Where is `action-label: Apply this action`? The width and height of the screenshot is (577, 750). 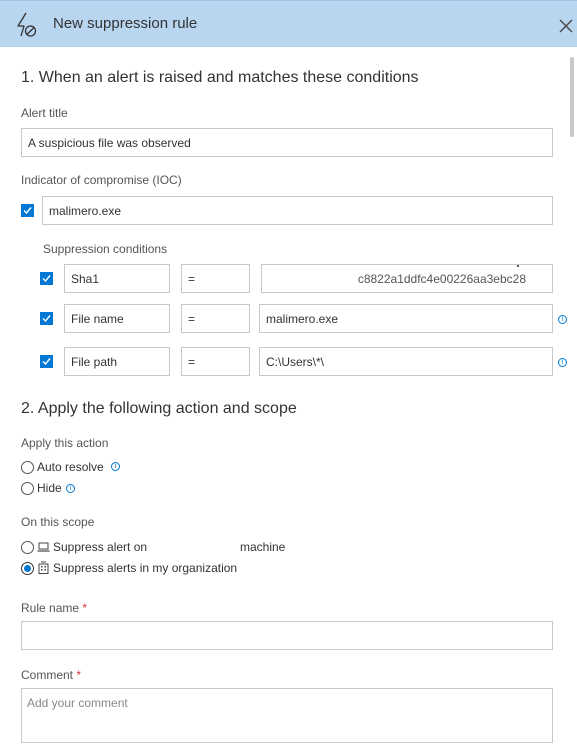 action-label: Apply this action is located at coordinates (65, 443).